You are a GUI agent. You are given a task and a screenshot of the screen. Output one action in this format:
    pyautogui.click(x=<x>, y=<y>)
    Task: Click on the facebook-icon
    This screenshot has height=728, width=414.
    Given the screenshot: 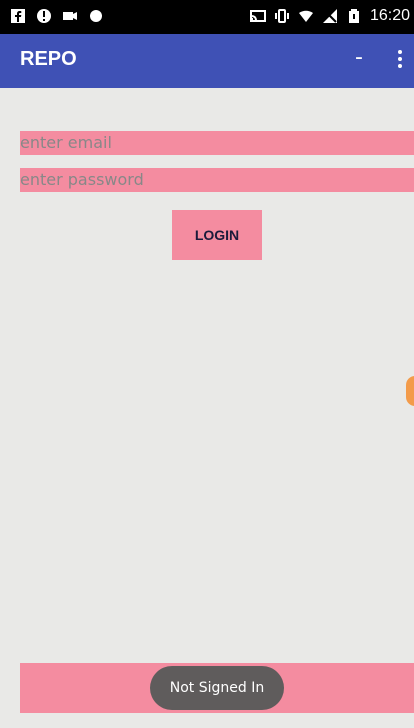 What is the action you would take?
    pyautogui.click(x=18, y=16)
    